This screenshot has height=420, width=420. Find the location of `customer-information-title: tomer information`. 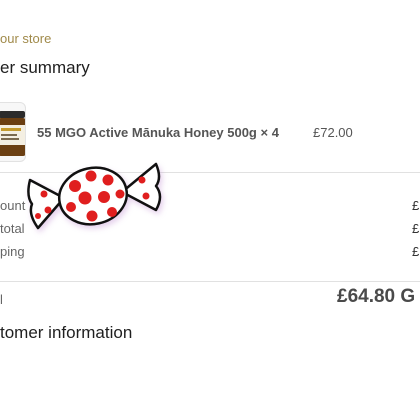

customer-information-title: tomer information is located at coordinates (66, 332).